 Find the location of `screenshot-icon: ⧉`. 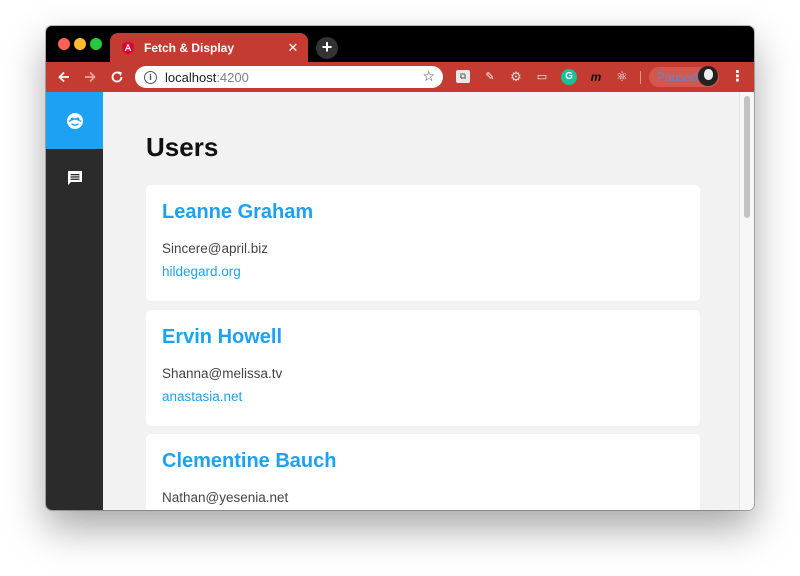

screenshot-icon: ⧉ is located at coordinates (463, 76).